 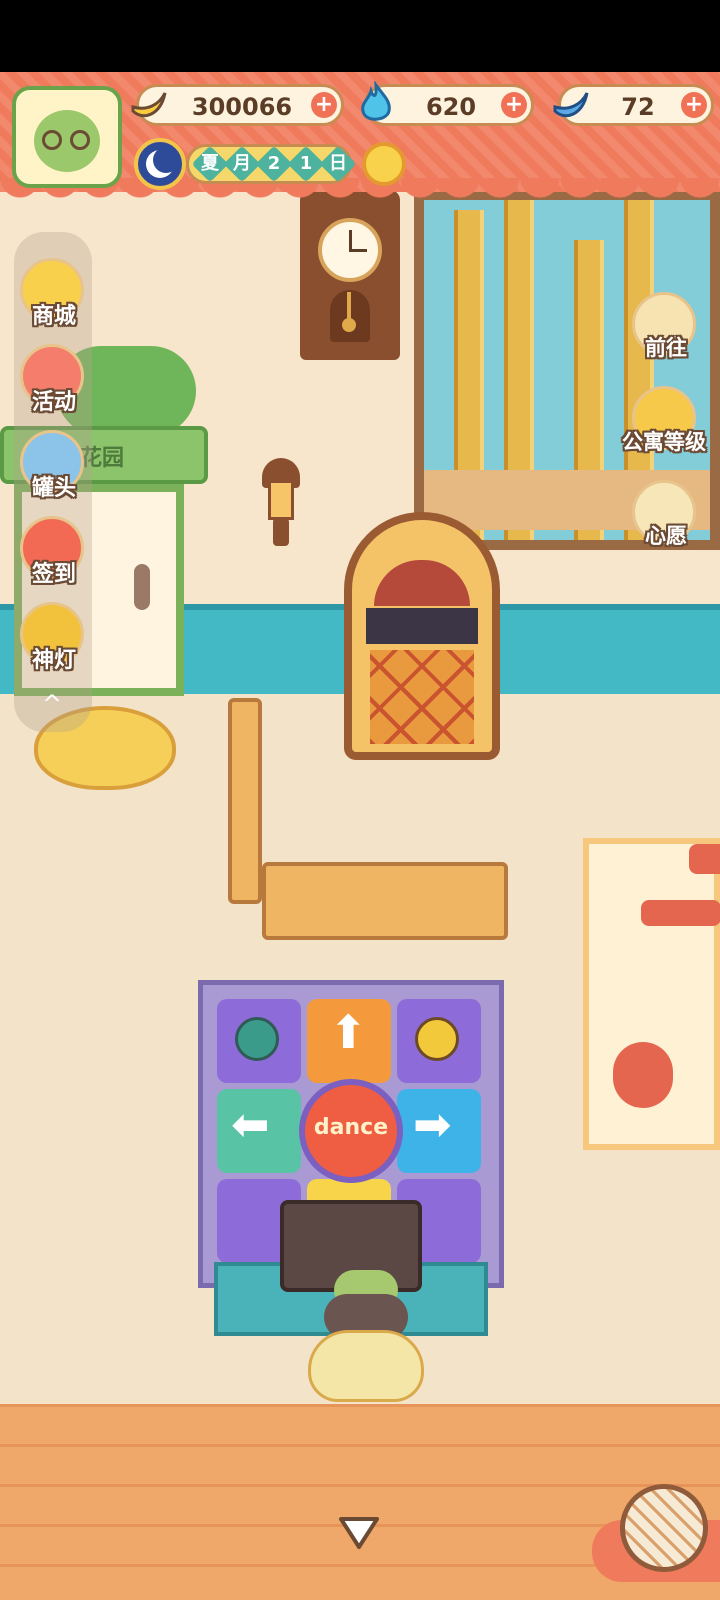 What do you see at coordinates (338, 163) in the screenshot?
I see `date-day-label: 日` at bounding box center [338, 163].